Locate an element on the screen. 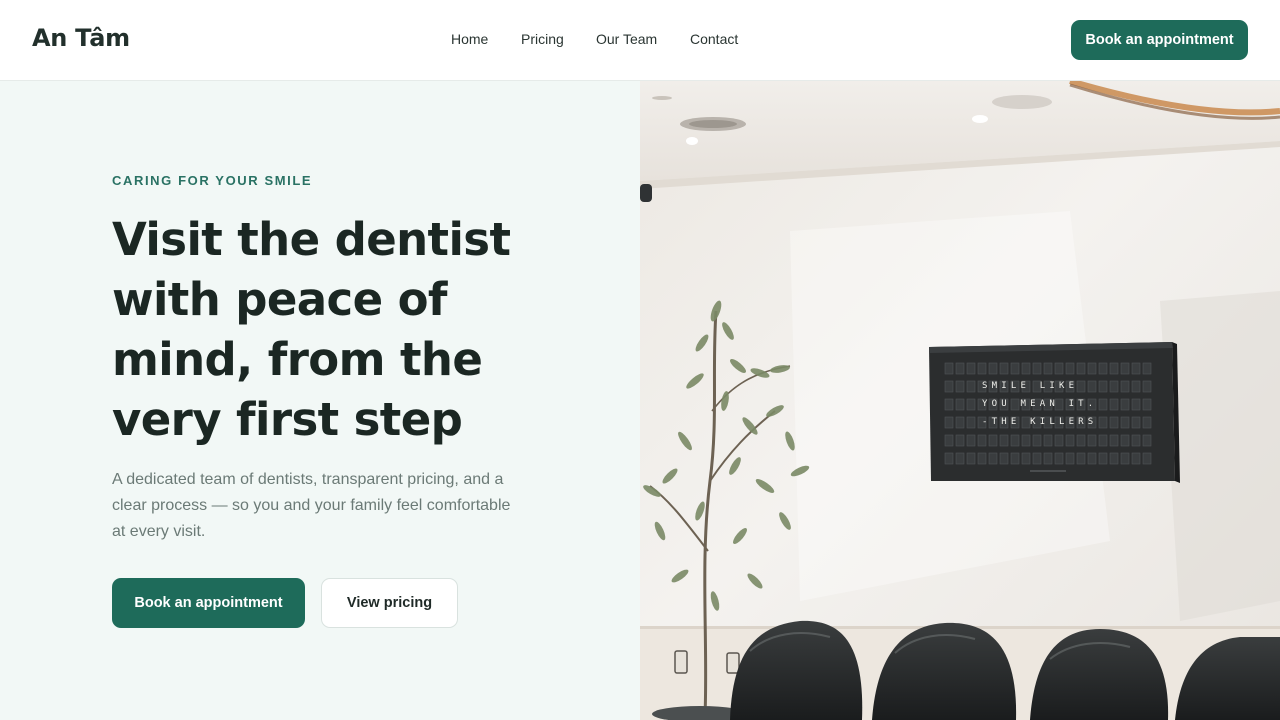 This screenshot has width=1280, height=720. subtext-line: at every visit. is located at coordinates (159, 531).